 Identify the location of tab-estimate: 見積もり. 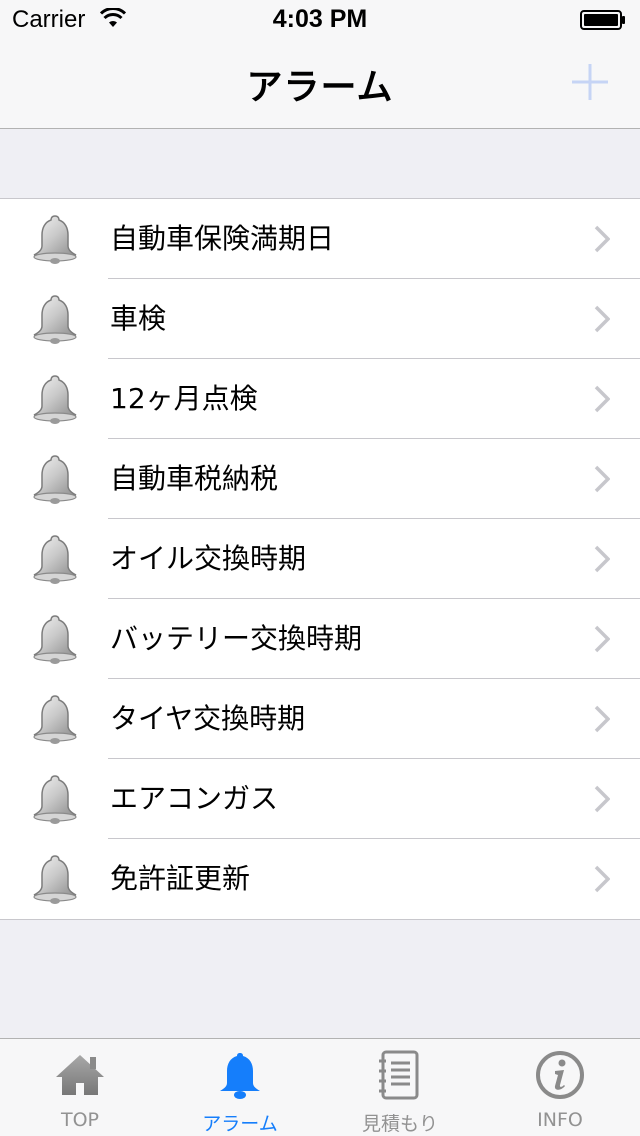
(400, 1087).